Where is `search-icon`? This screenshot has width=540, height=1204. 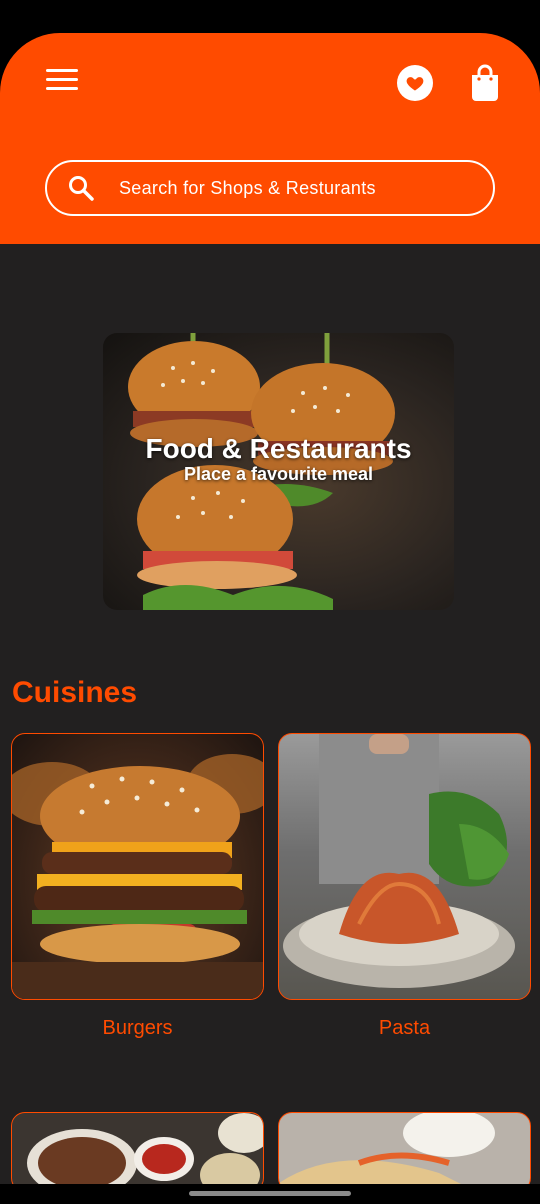 search-icon is located at coordinates (81, 188).